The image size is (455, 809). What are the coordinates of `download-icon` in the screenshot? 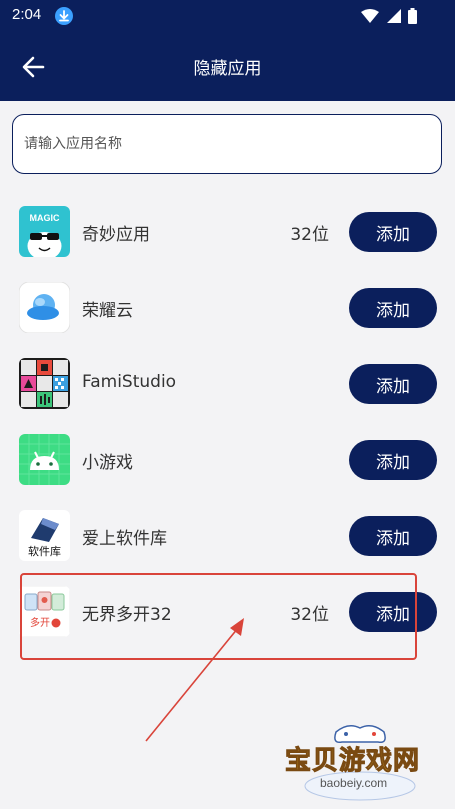 It's located at (64, 16).